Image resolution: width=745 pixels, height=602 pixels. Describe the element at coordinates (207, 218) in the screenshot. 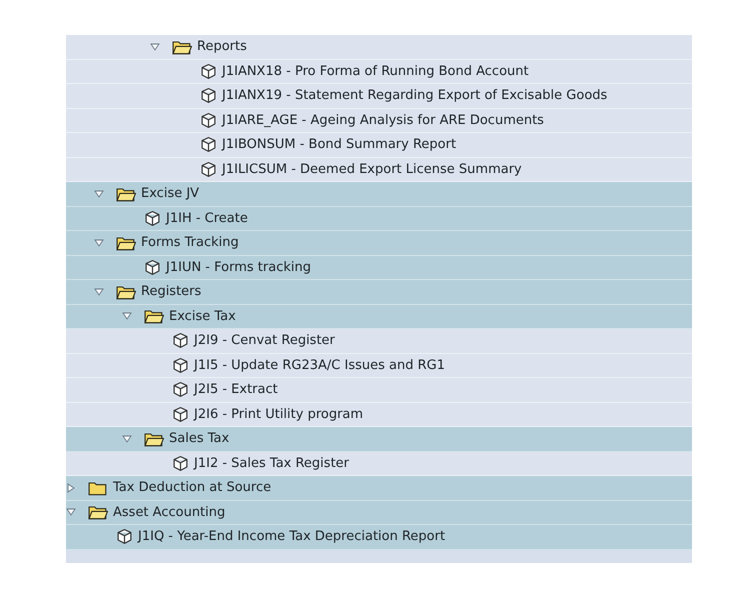

I see `transaction-label: J1IH - Create` at that location.